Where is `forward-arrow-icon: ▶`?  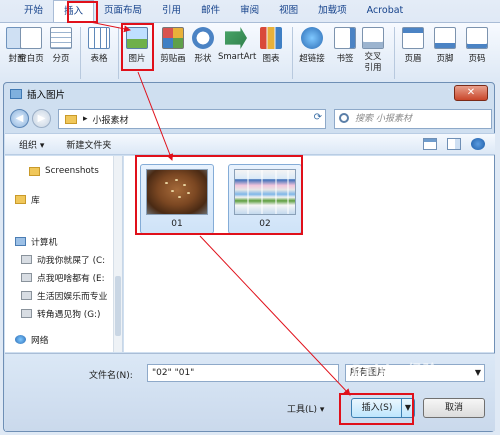
forward-arrow-icon: ▶ is located at coordinates (41, 118).